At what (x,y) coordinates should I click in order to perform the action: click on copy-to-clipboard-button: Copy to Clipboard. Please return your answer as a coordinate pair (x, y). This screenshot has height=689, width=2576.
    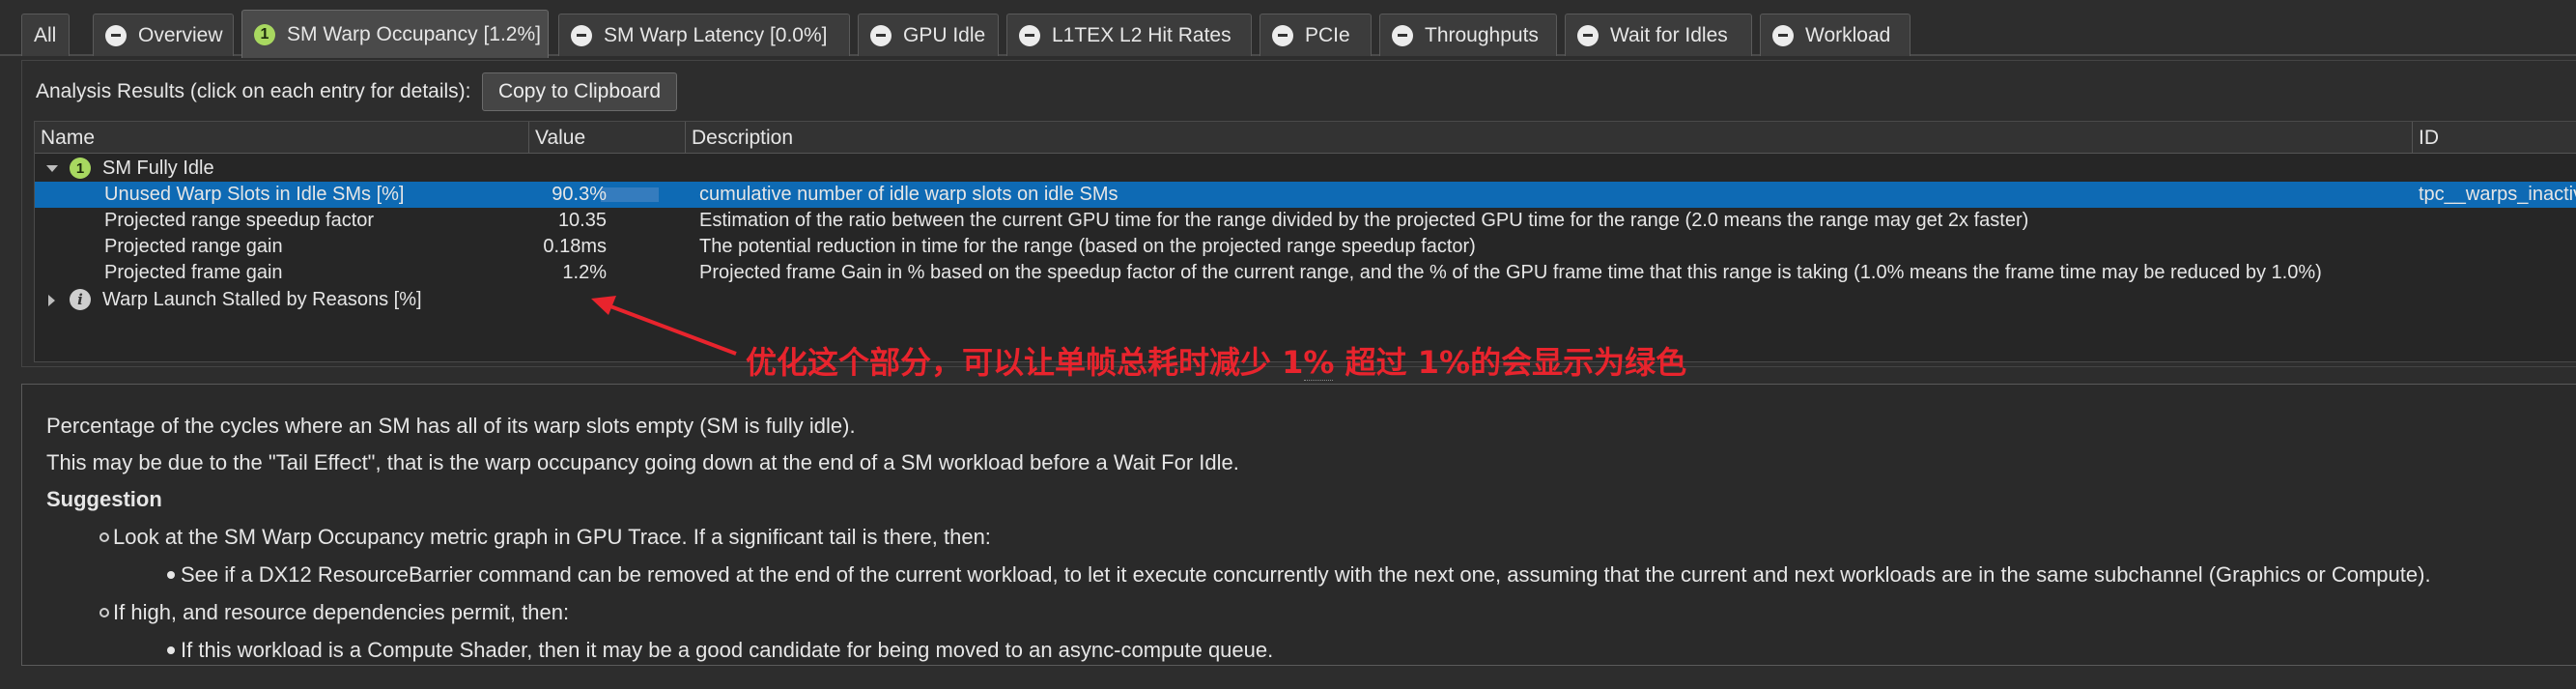
    Looking at the image, I should click on (579, 91).